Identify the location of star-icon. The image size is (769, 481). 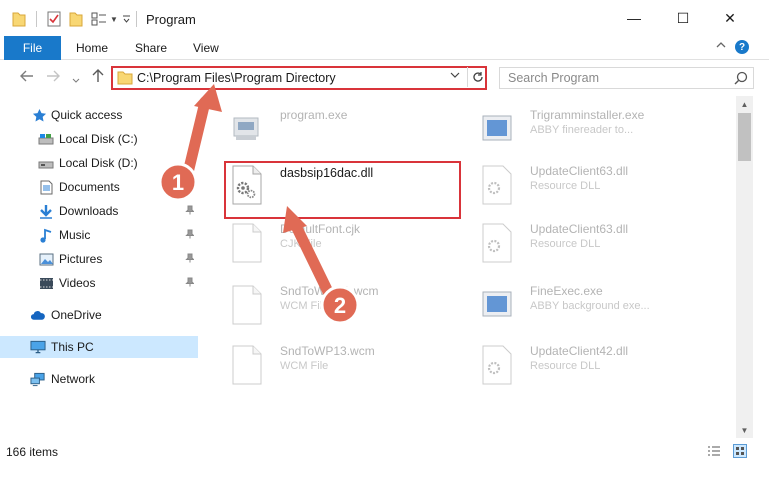
(39, 115).